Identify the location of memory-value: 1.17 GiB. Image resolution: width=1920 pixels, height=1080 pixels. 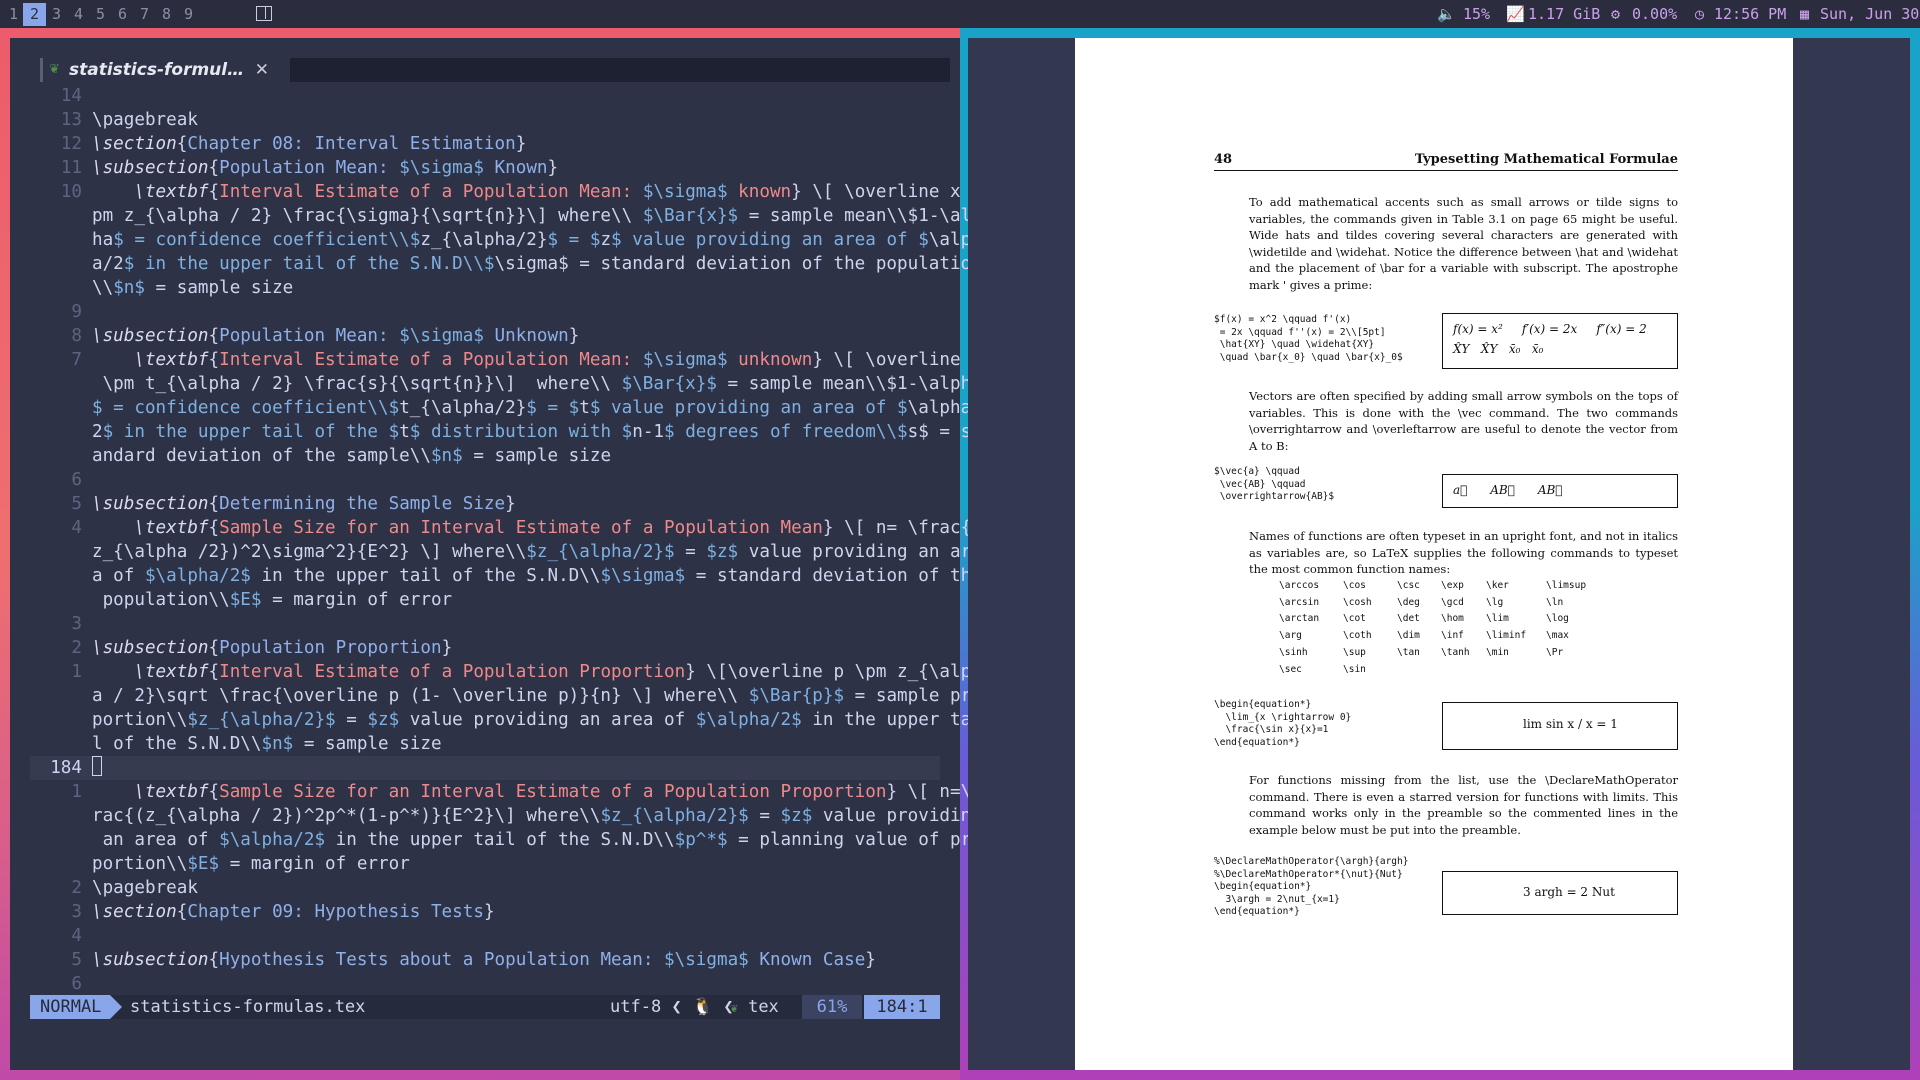
(1564, 14).